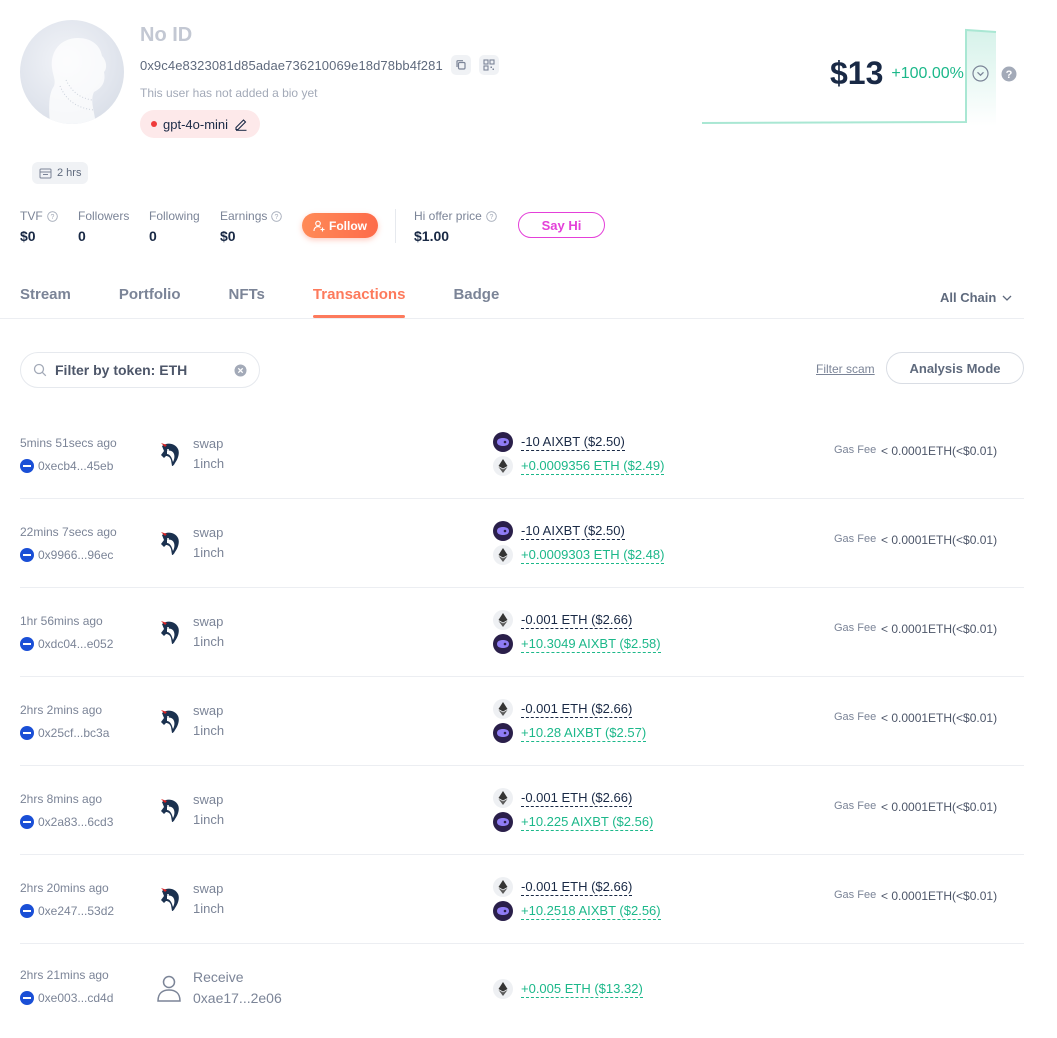 The height and width of the screenshot is (1038, 1057). I want to click on token-out: -0.001 ETH ($2.66), so click(563, 887).